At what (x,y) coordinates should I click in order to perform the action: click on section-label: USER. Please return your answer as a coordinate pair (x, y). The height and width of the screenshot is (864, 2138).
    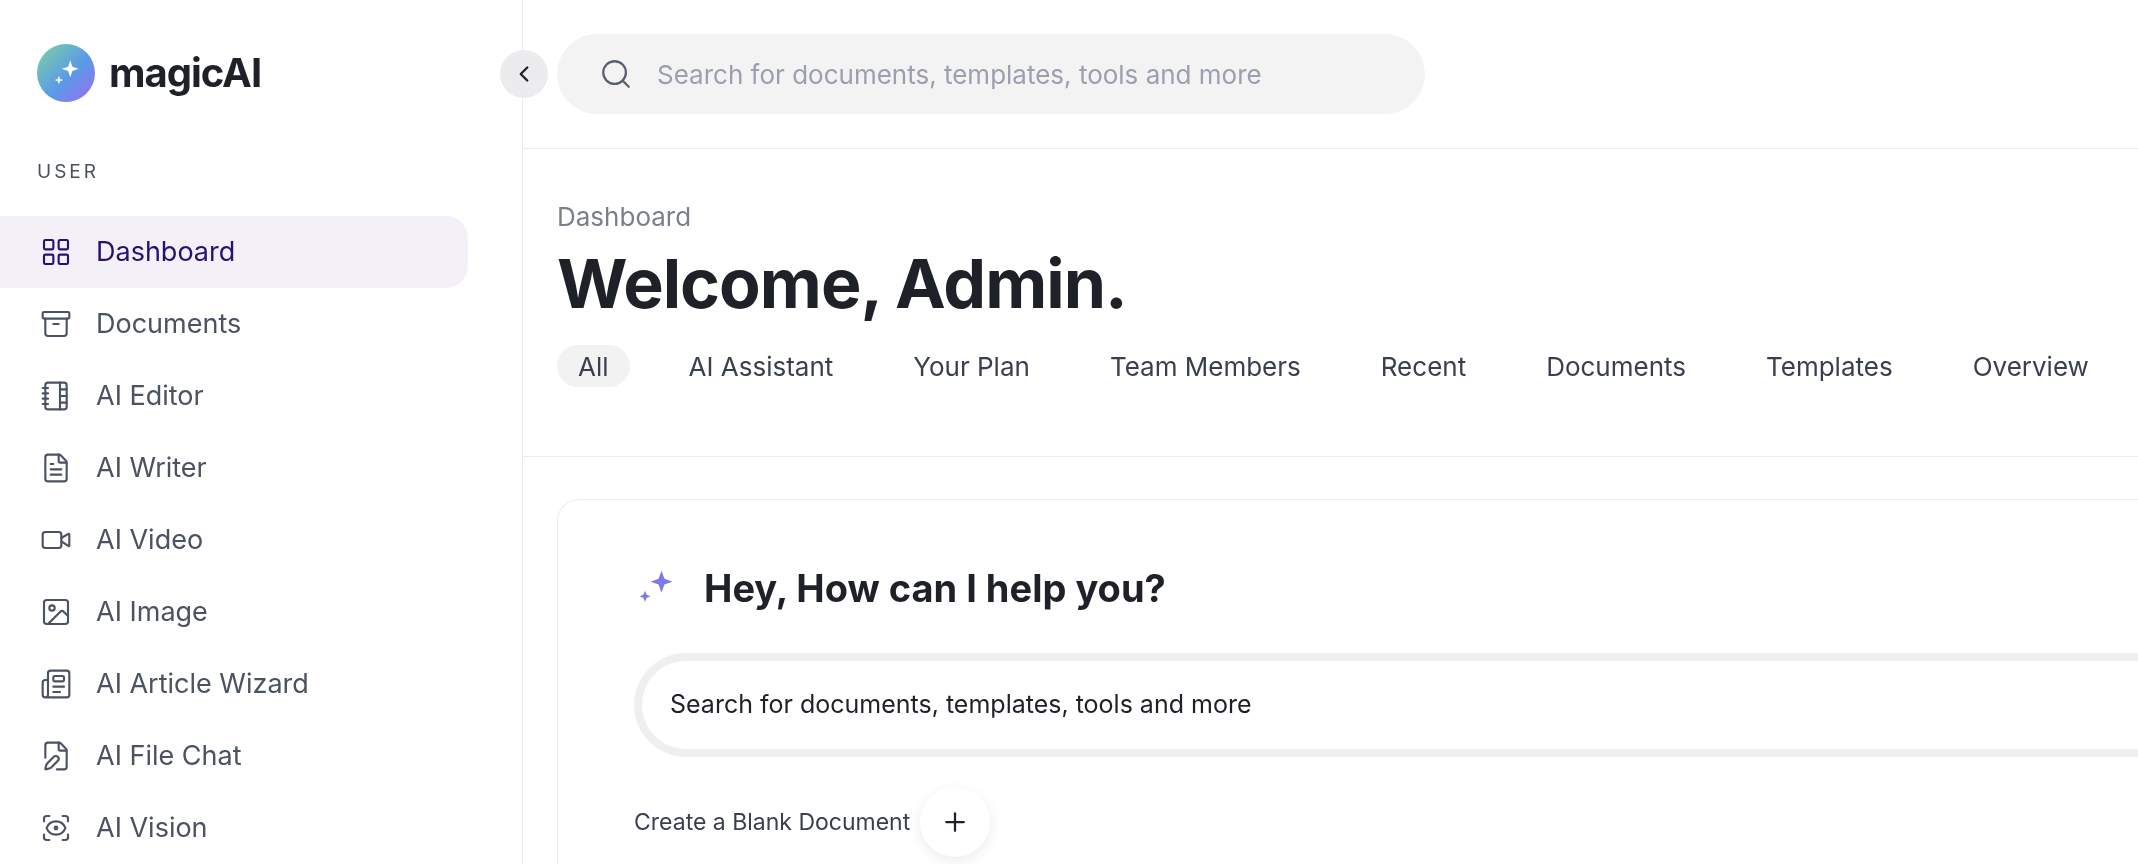
    Looking at the image, I should click on (68, 171).